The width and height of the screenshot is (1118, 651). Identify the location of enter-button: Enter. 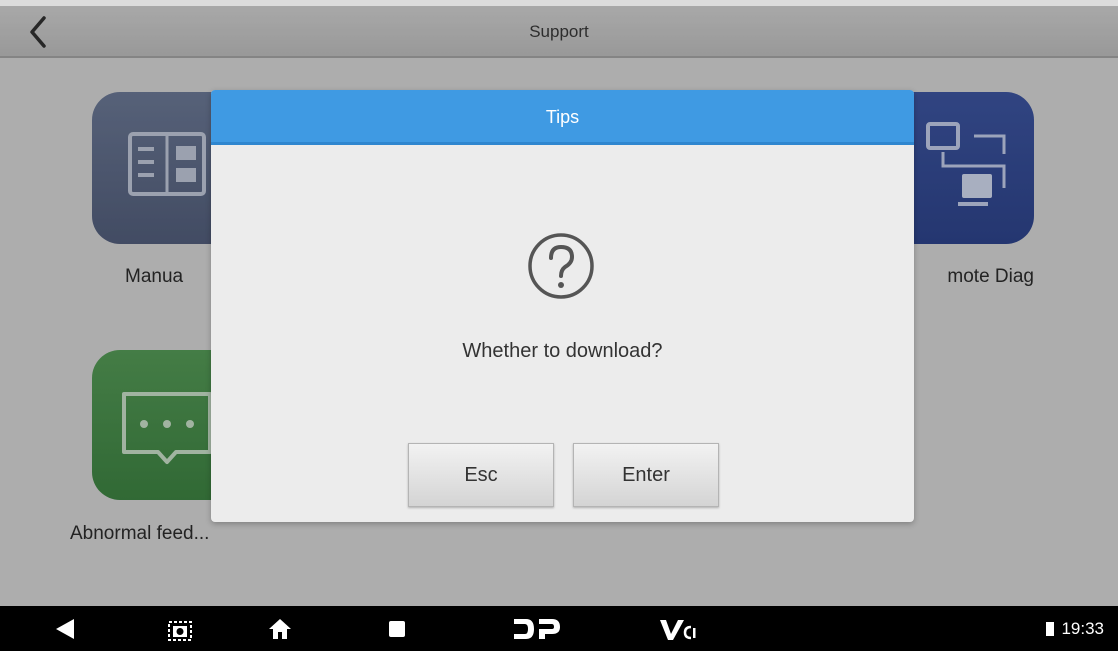
(646, 475).